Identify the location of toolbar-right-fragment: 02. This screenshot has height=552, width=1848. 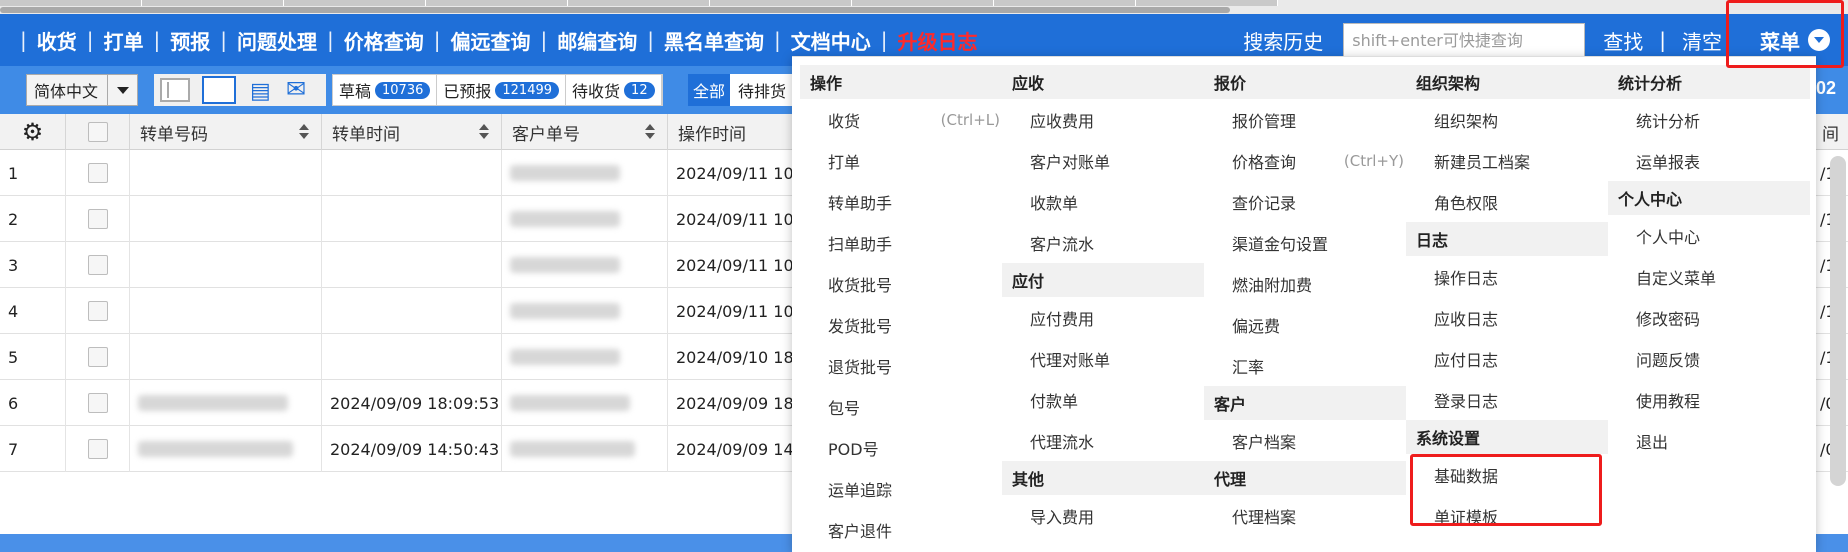
(1825, 88).